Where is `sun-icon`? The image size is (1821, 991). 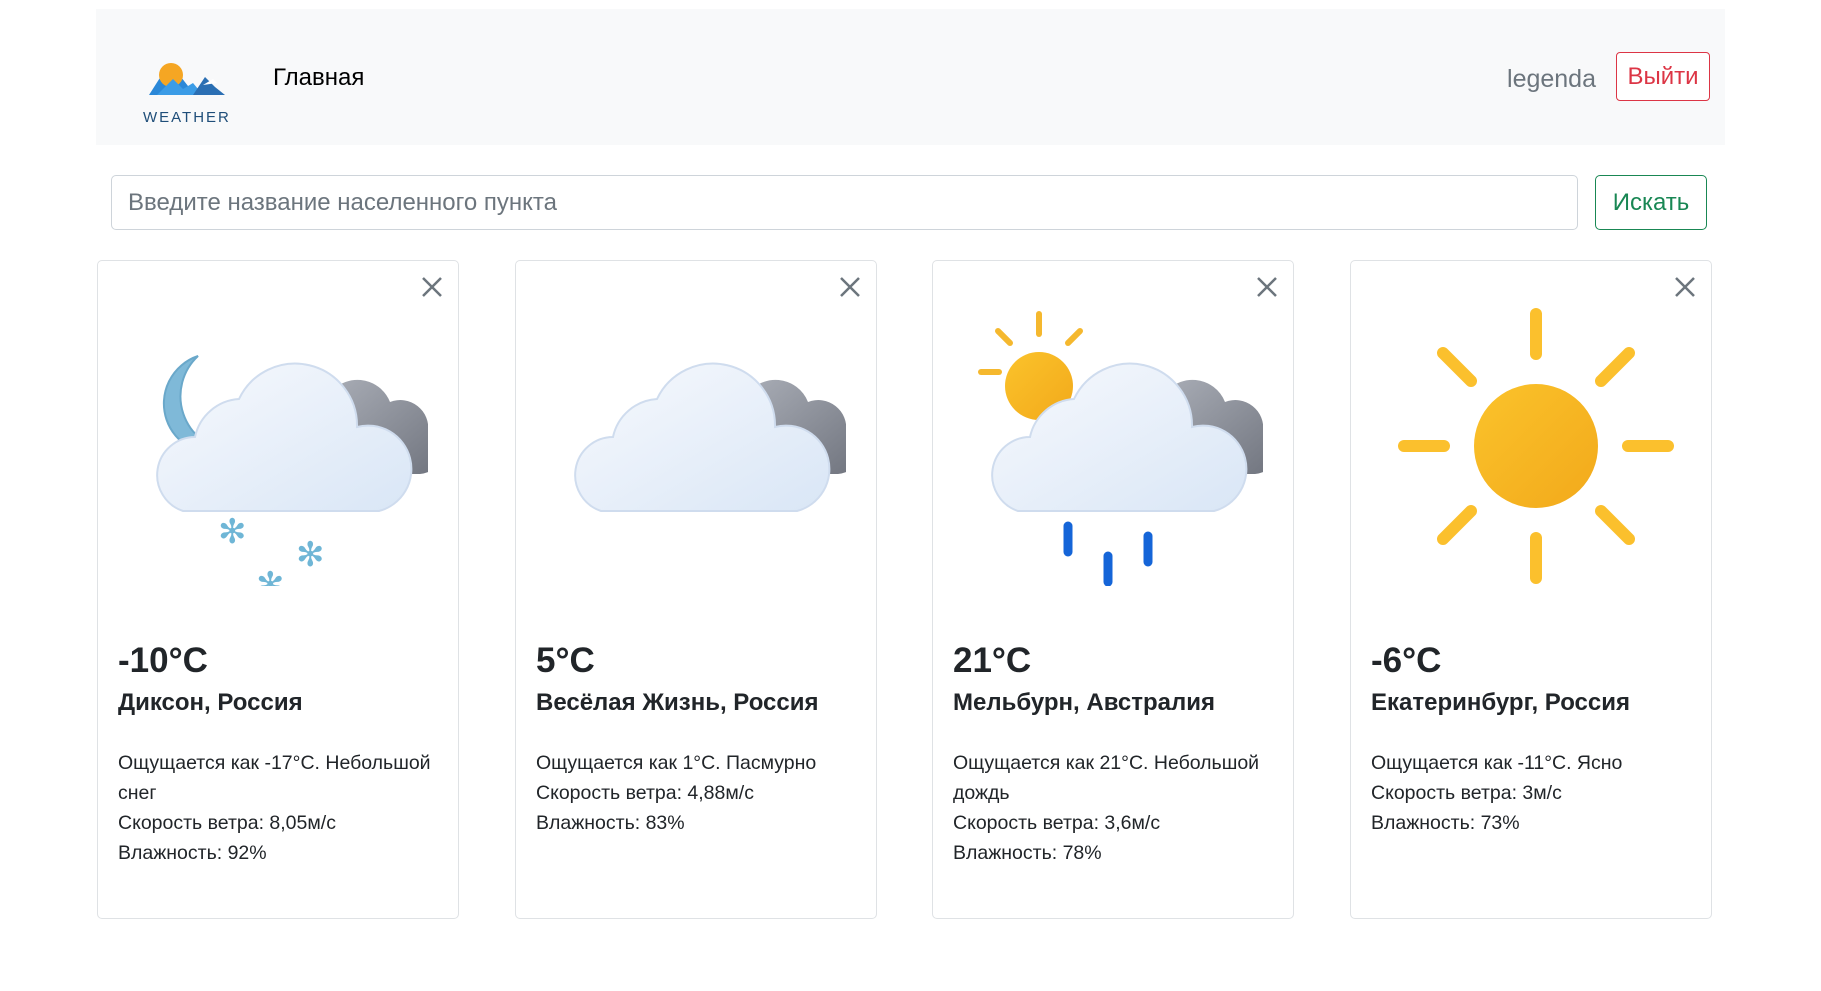
sun-icon is located at coordinates (1536, 446).